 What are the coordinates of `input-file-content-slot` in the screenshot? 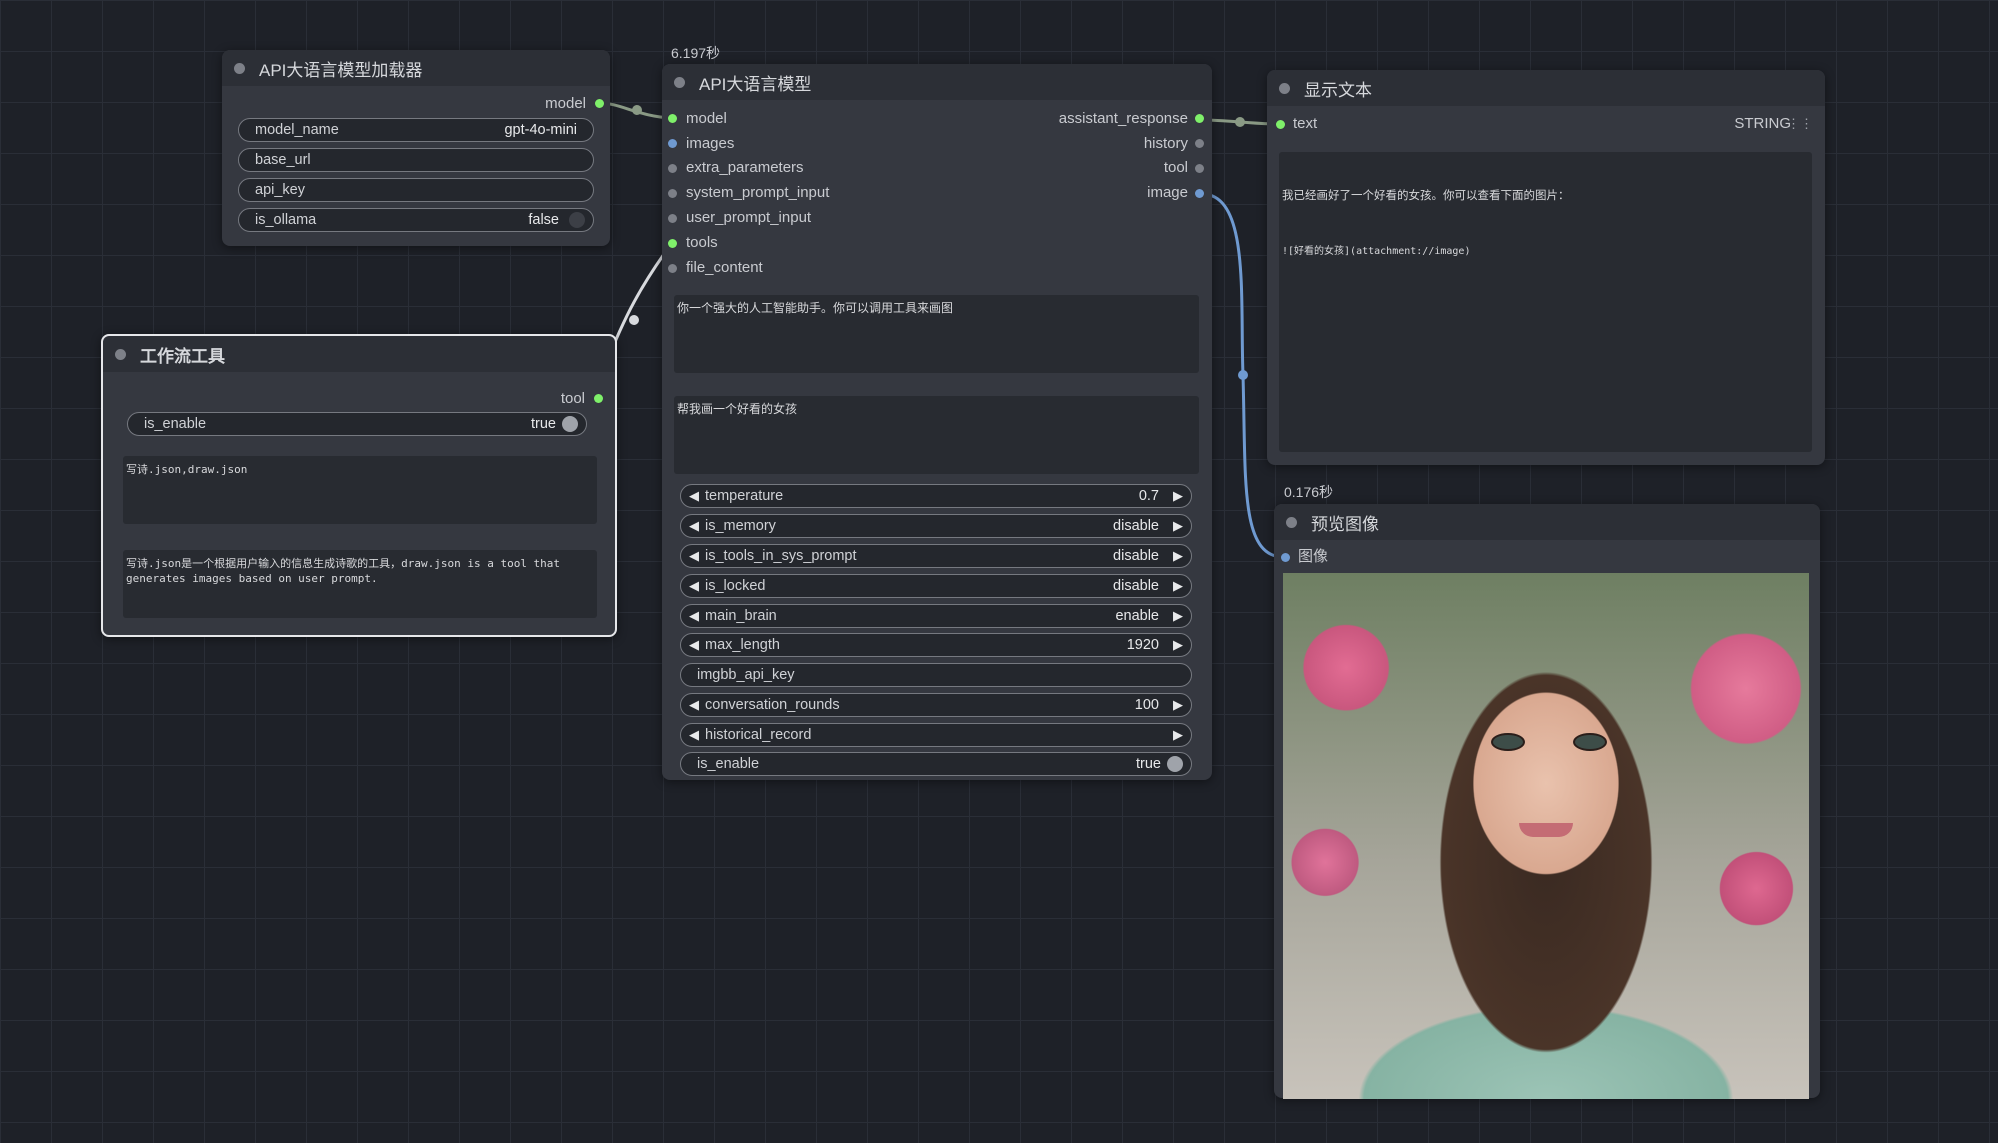 It's located at (672, 268).